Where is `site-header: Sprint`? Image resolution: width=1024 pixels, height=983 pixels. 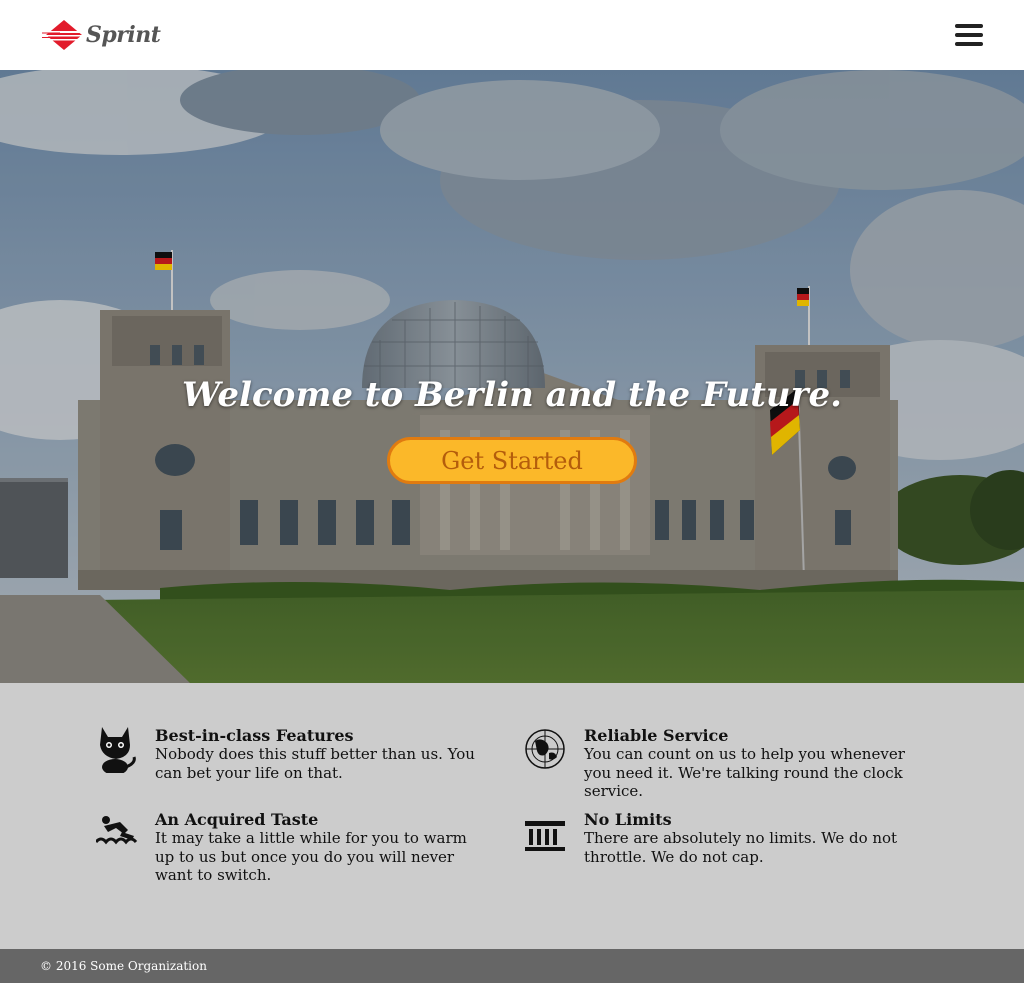
site-header: Sprint is located at coordinates (512, 35).